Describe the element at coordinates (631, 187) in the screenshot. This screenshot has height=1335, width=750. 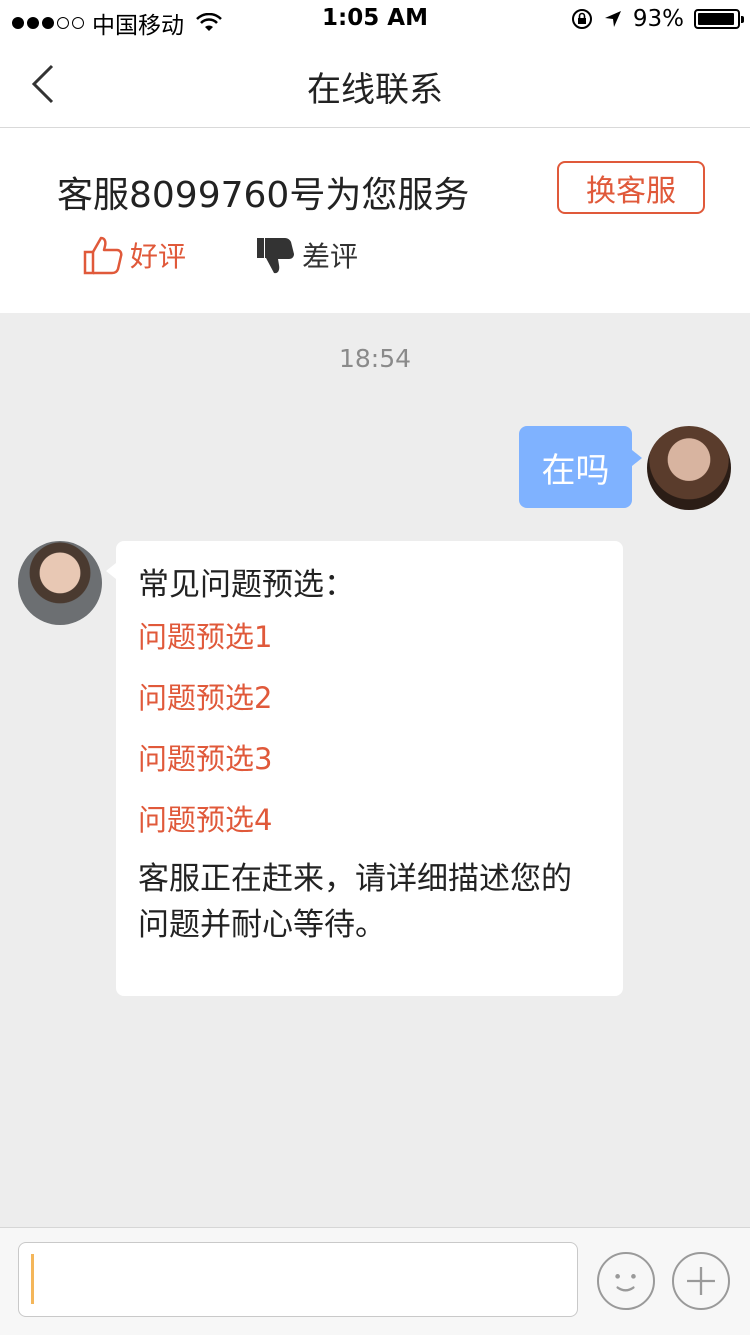
I see `switch-agent-button: 换客服` at that location.